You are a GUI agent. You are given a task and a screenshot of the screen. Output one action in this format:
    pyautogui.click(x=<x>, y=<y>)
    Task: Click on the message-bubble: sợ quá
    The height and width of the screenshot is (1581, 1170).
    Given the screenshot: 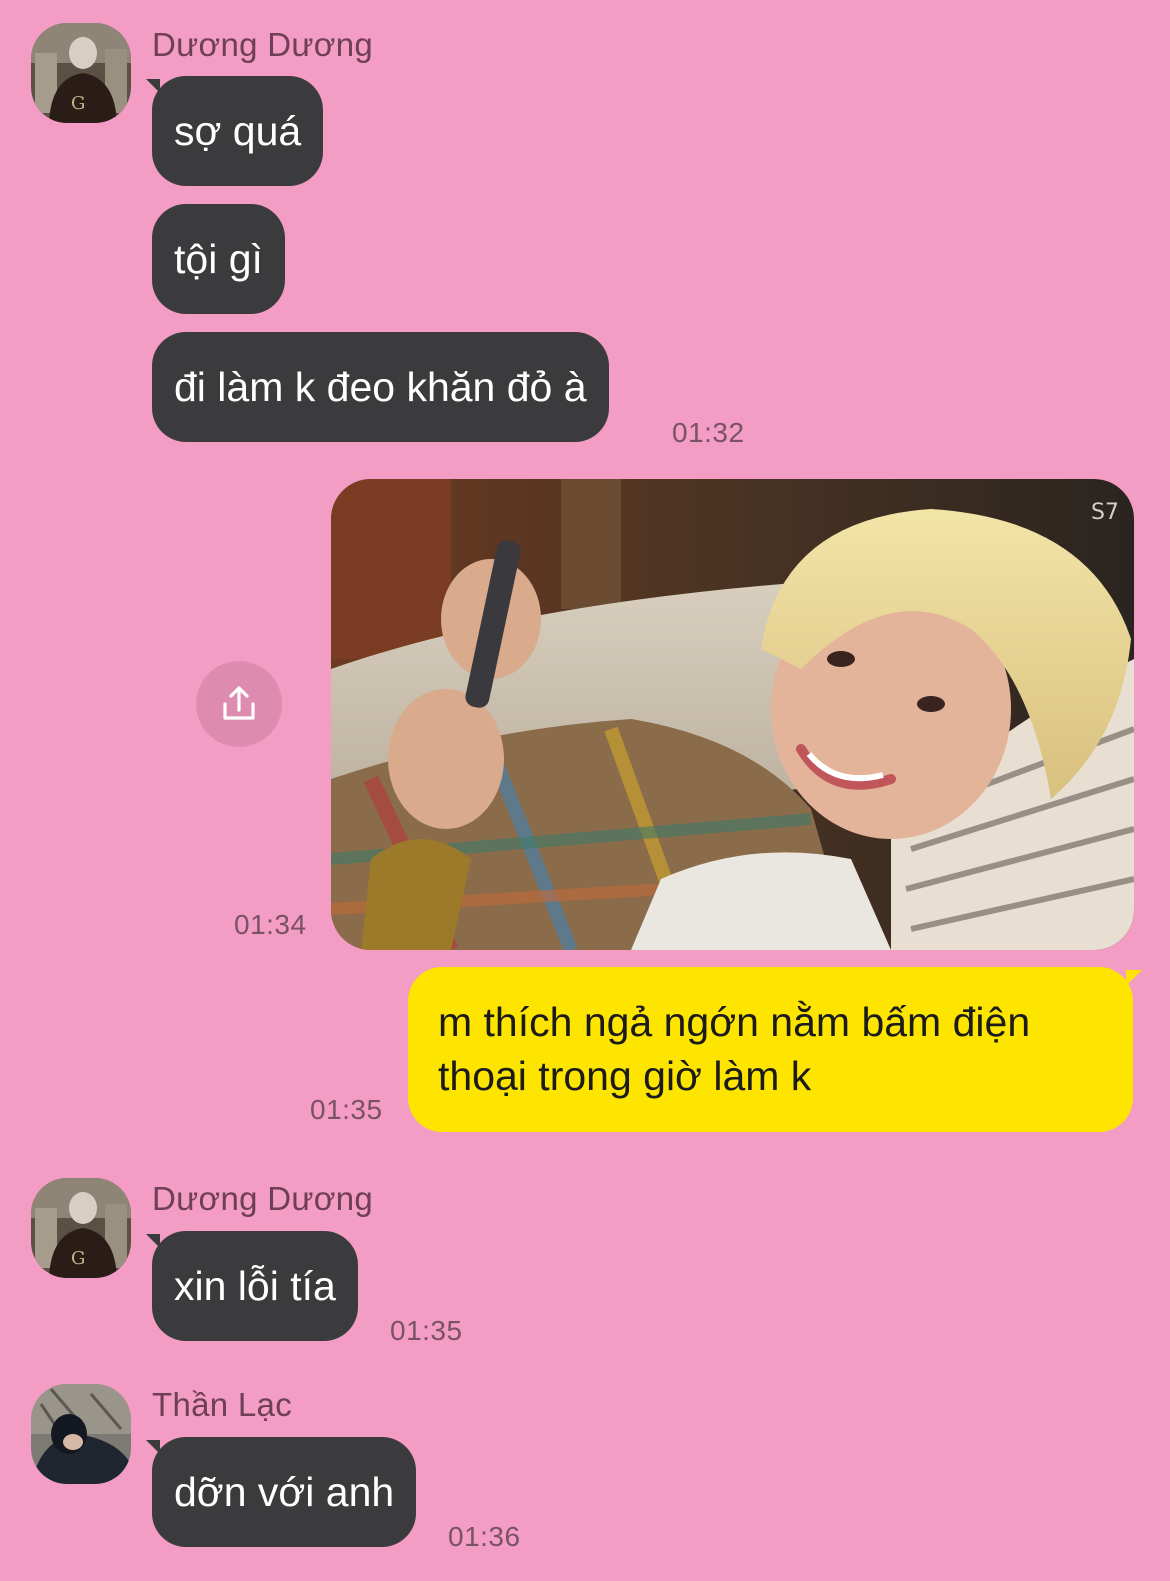 What is the action you would take?
    pyautogui.click(x=238, y=131)
    